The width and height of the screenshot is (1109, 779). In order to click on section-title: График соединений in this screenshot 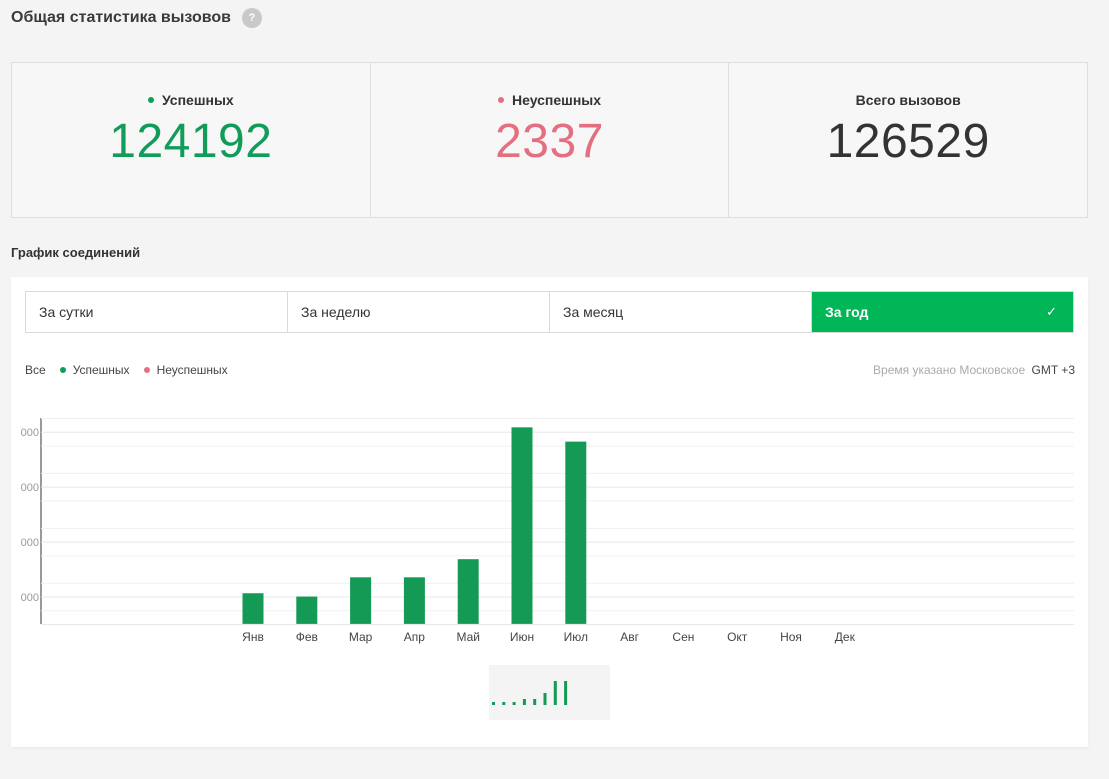, I will do `click(76, 252)`.